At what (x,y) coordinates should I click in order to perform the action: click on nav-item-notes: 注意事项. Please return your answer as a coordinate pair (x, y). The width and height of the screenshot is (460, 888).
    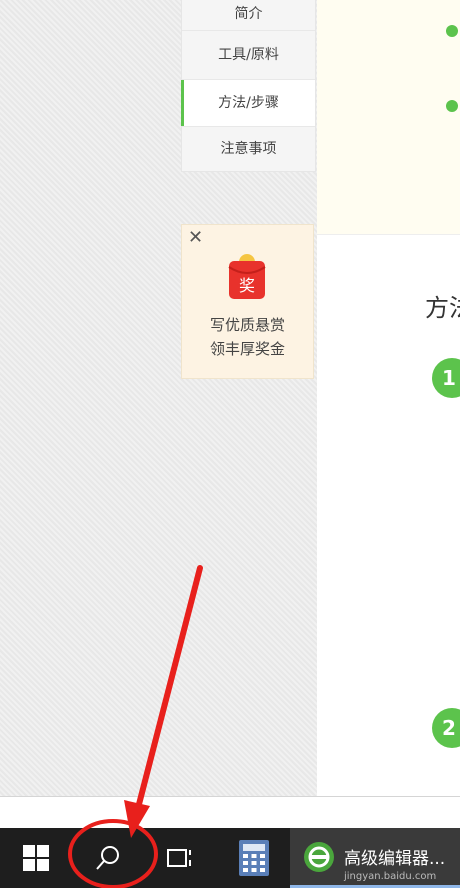
    Looking at the image, I should click on (248, 149).